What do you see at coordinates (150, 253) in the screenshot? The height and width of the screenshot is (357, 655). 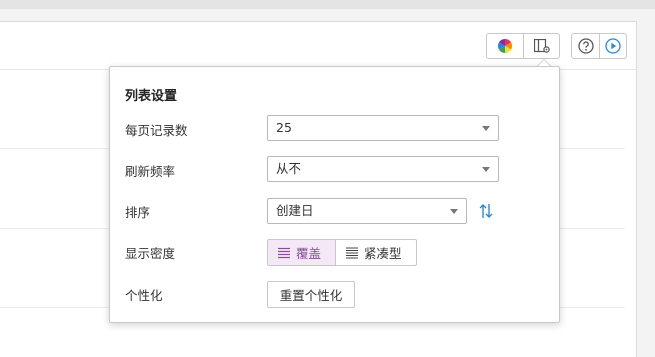 I see `density-label: 显示密度` at bounding box center [150, 253].